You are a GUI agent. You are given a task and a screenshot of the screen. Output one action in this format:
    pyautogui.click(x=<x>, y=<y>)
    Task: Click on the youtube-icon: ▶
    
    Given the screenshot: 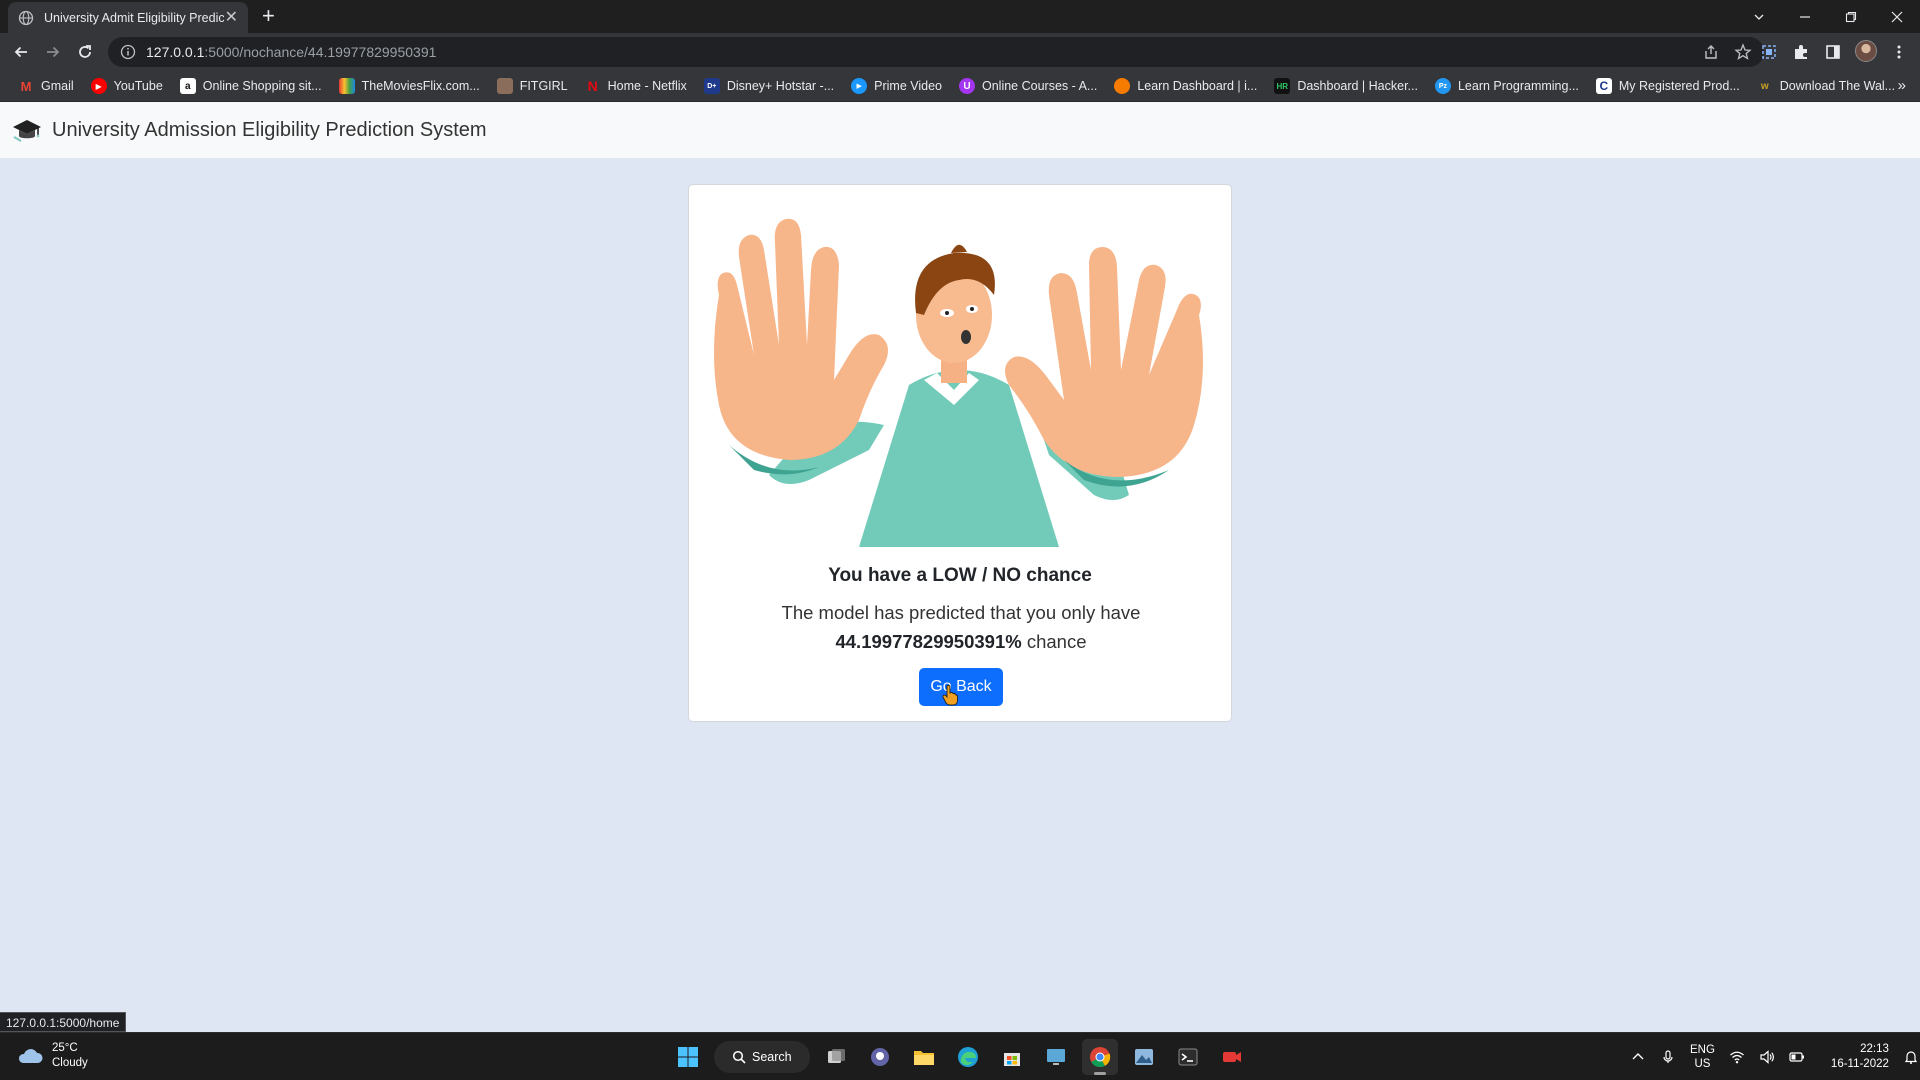 What is the action you would take?
    pyautogui.click(x=98, y=86)
    